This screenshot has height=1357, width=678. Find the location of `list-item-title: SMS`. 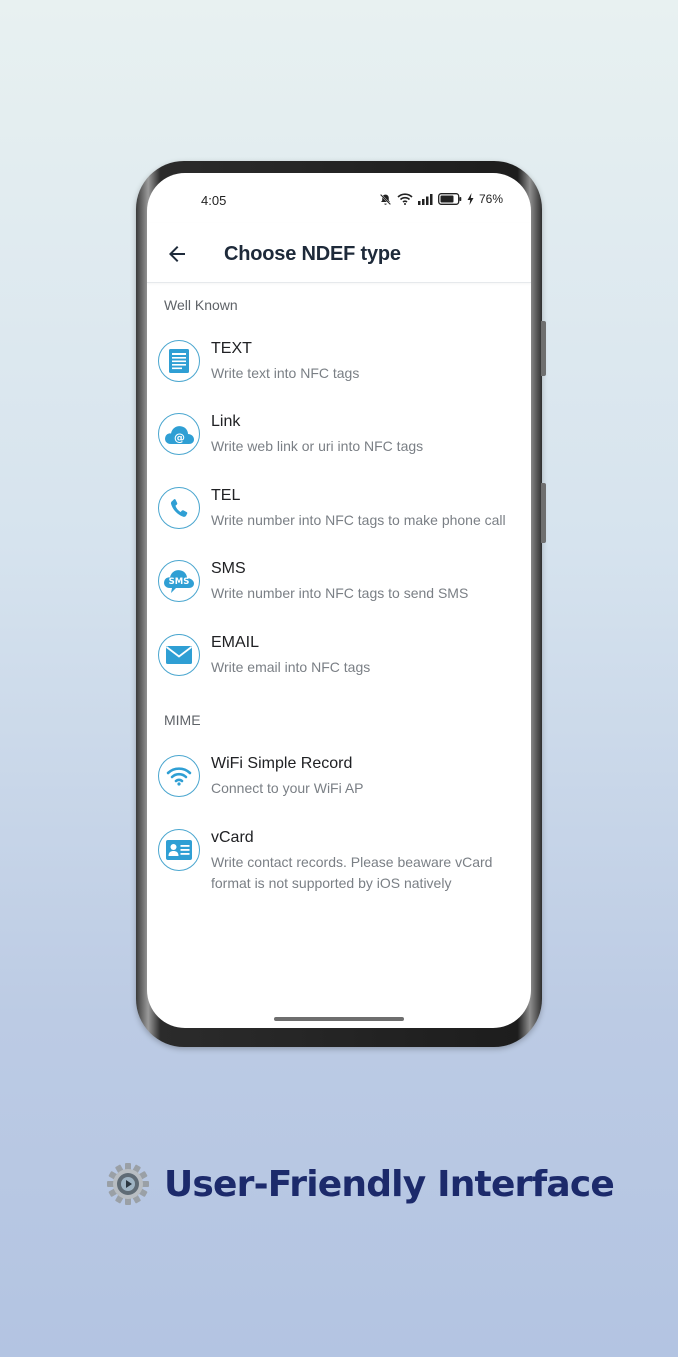

list-item-title: SMS is located at coordinates (228, 568).